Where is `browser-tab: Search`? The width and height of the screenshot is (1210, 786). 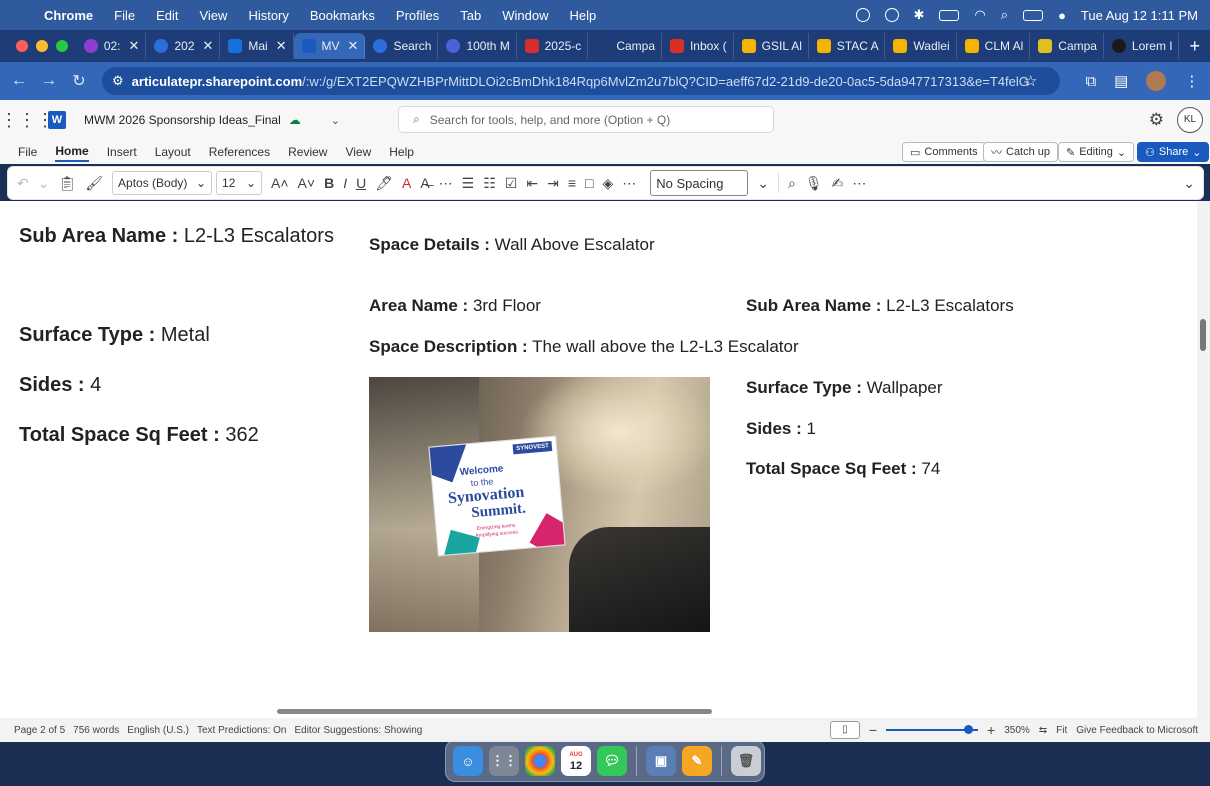 browser-tab: Search is located at coordinates (402, 46).